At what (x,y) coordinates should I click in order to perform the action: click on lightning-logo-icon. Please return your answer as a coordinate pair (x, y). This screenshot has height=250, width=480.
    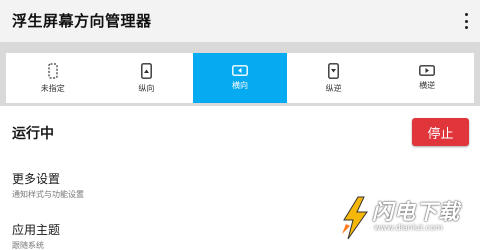
    Looking at the image, I should click on (355, 218).